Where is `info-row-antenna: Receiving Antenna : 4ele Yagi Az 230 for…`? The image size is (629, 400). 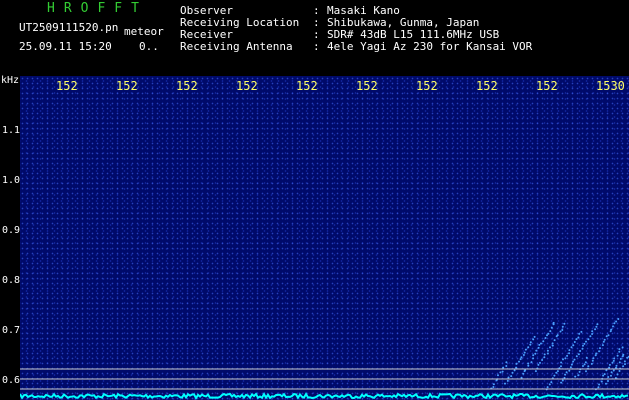 info-row-antenna: Receiving Antenna : 4ele Yagi Az 230 for… is located at coordinates (356, 47).